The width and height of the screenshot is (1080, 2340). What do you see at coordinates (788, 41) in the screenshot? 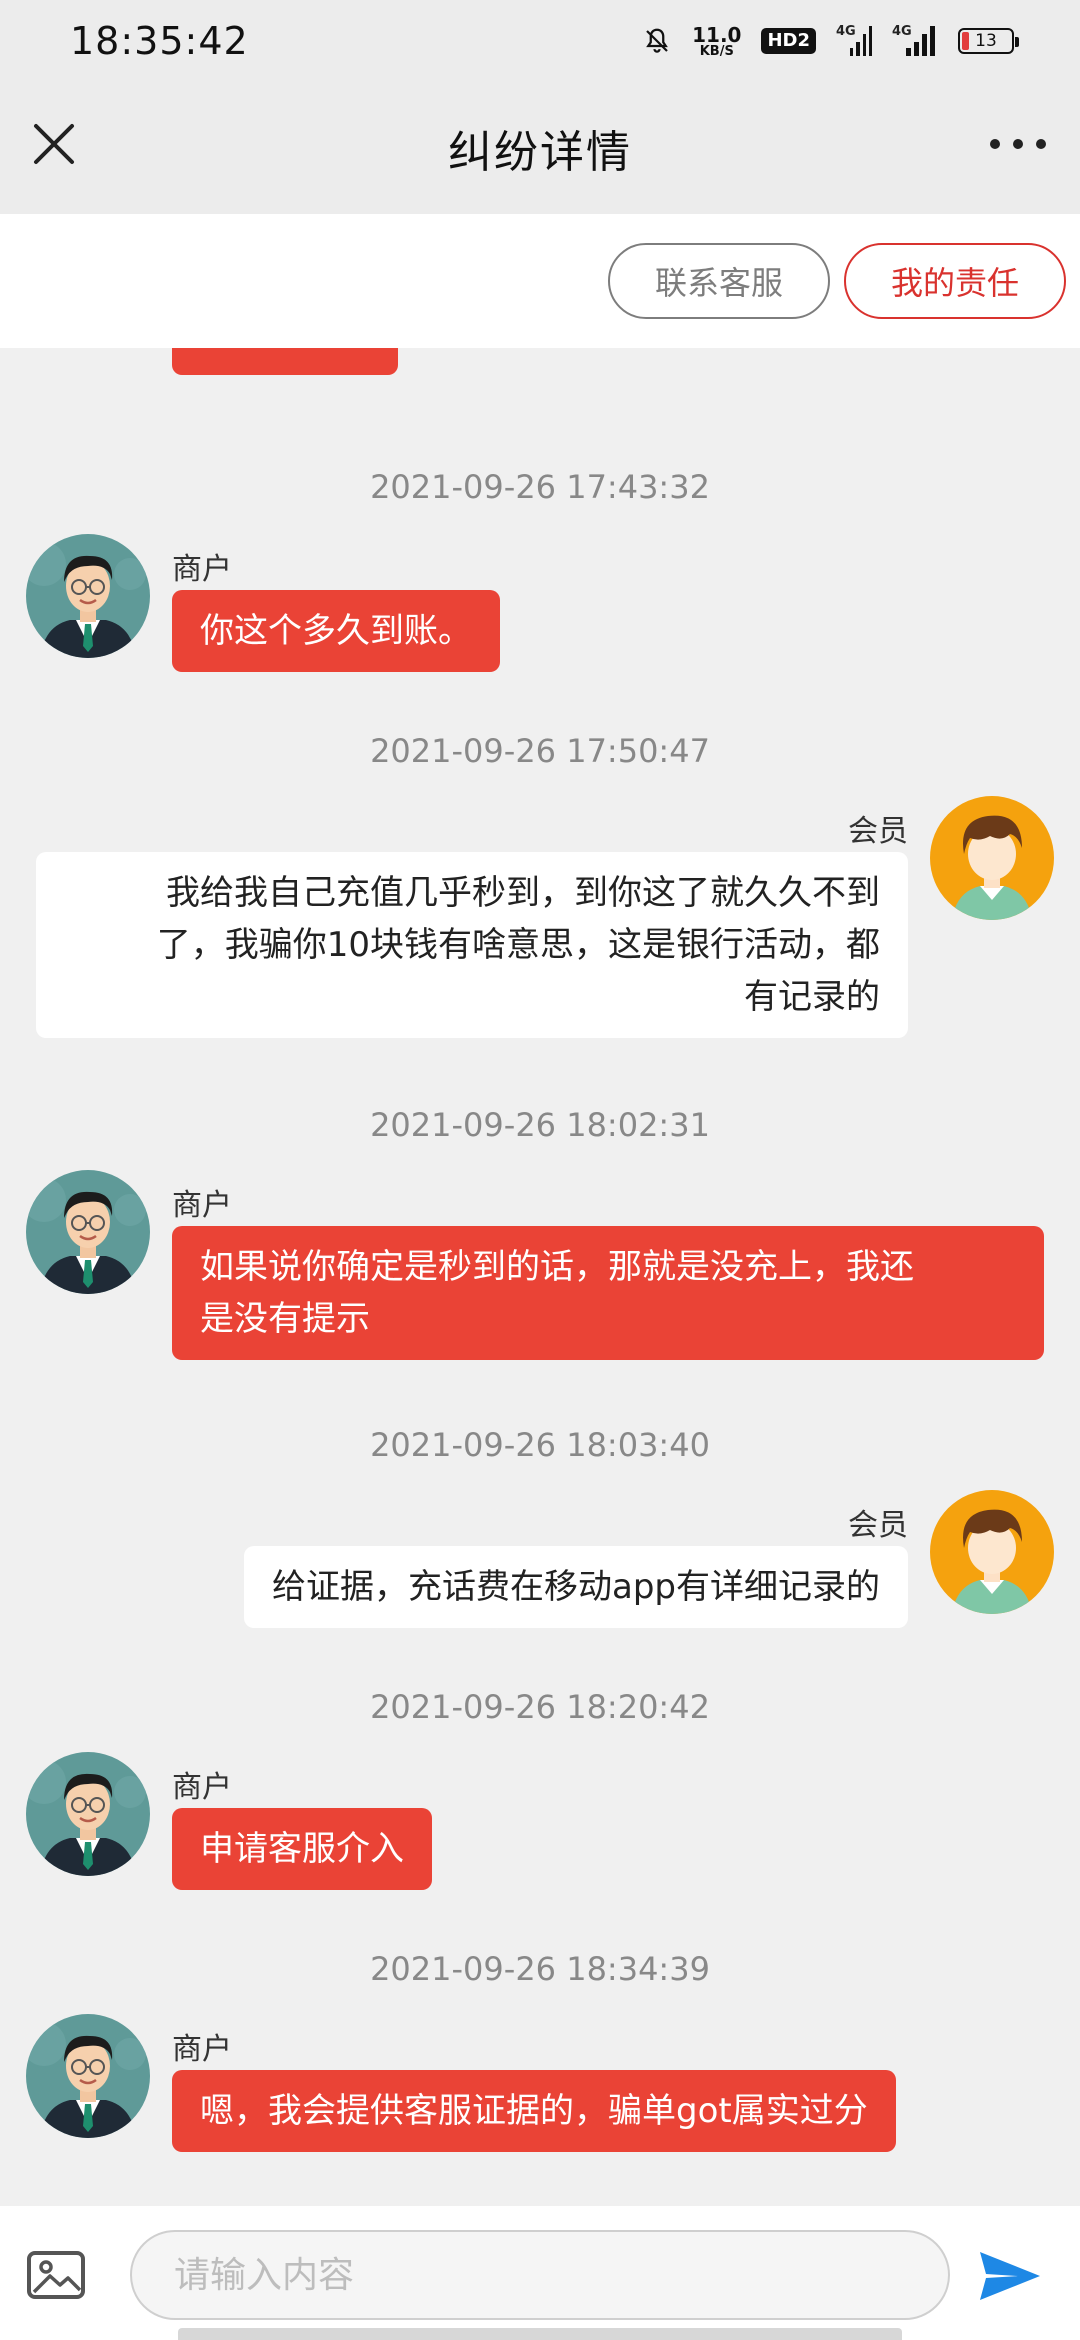
I see `hd-icon: HD2` at bounding box center [788, 41].